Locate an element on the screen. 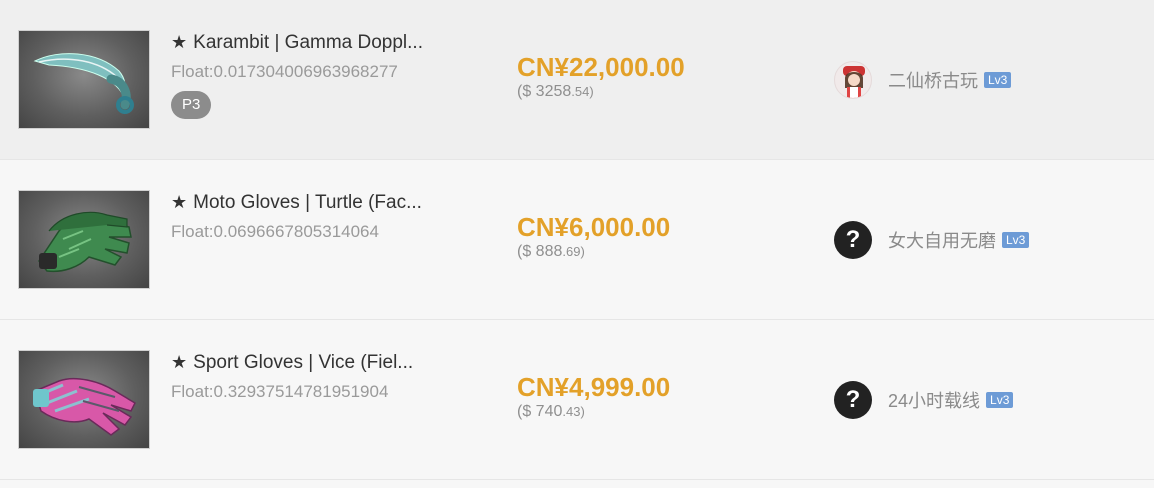 This screenshot has width=1154, height=488. sport-gloves-icon is located at coordinates (84, 399).